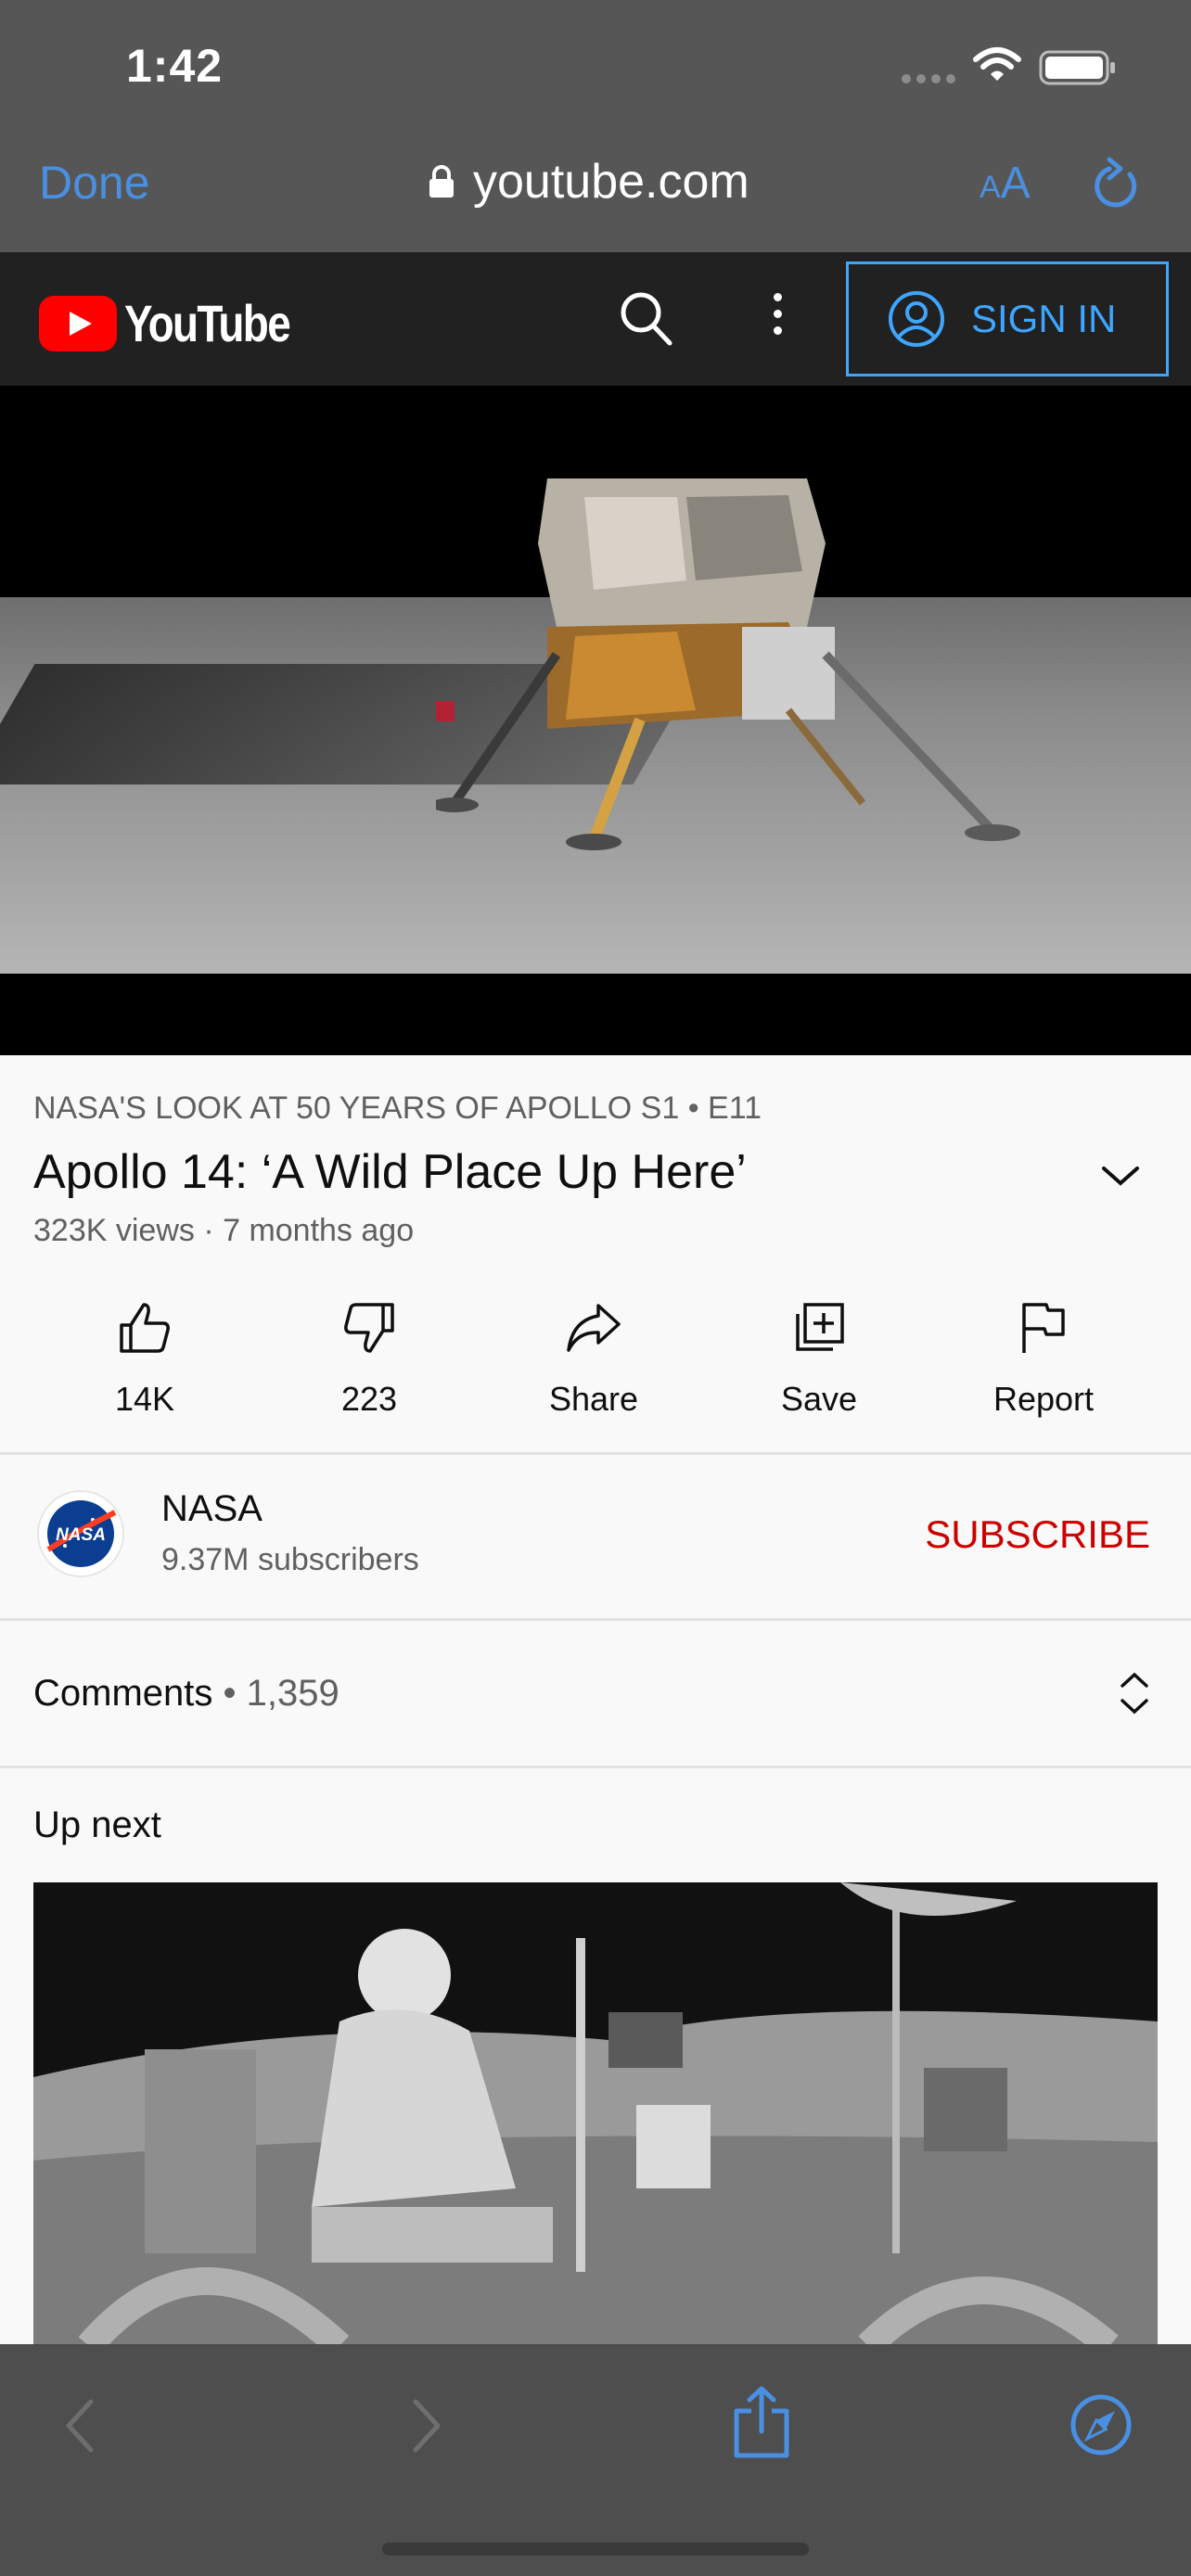 The image size is (1191, 2576). I want to click on youtube-wordmark: YouTube, so click(207, 323).